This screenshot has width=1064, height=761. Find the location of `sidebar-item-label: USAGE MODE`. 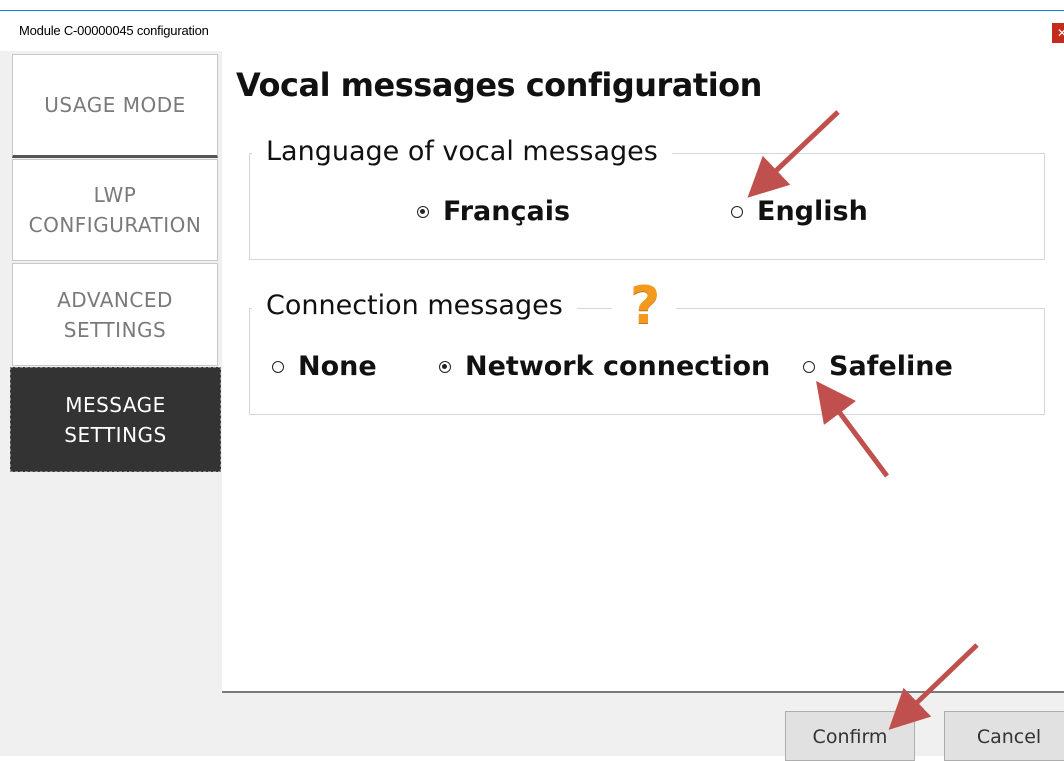

sidebar-item-label: USAGE MODE is located at coordinates (115, 105).